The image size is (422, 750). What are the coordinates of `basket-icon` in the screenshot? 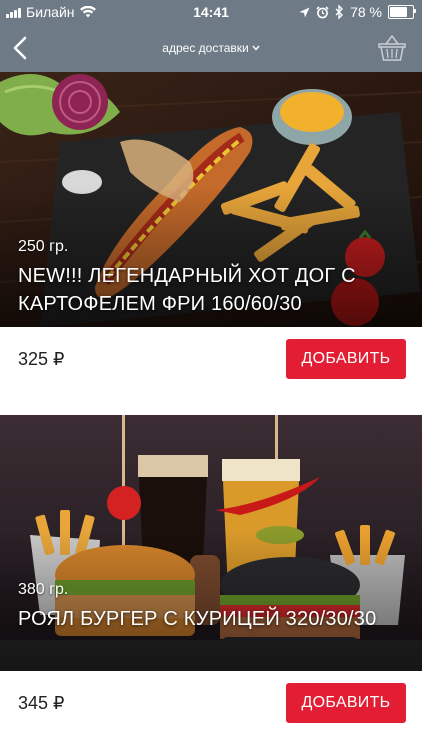 It's located at (392, 47).